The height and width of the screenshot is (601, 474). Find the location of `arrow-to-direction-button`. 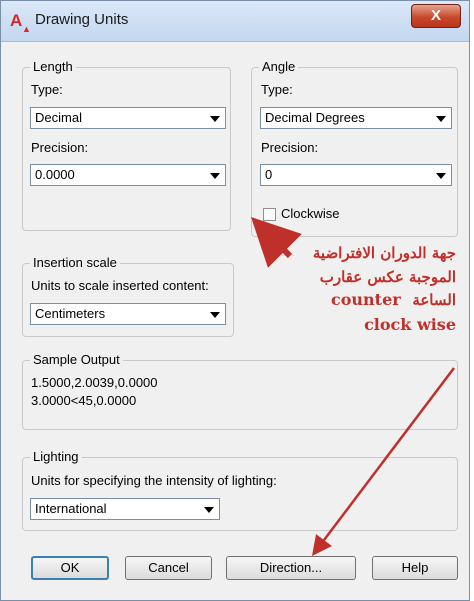

arrow-to-direction-button is located at coordinates (383, 461).